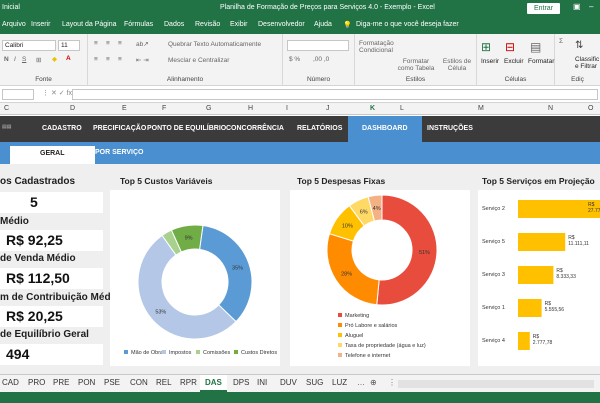 Image resolution: width=600 pixels, height=403 pixels. What do you see at coordinates (14, 24) in the screenshot?
I see `tab-arquivo: Arquivo` at bounding box center [14, 24].